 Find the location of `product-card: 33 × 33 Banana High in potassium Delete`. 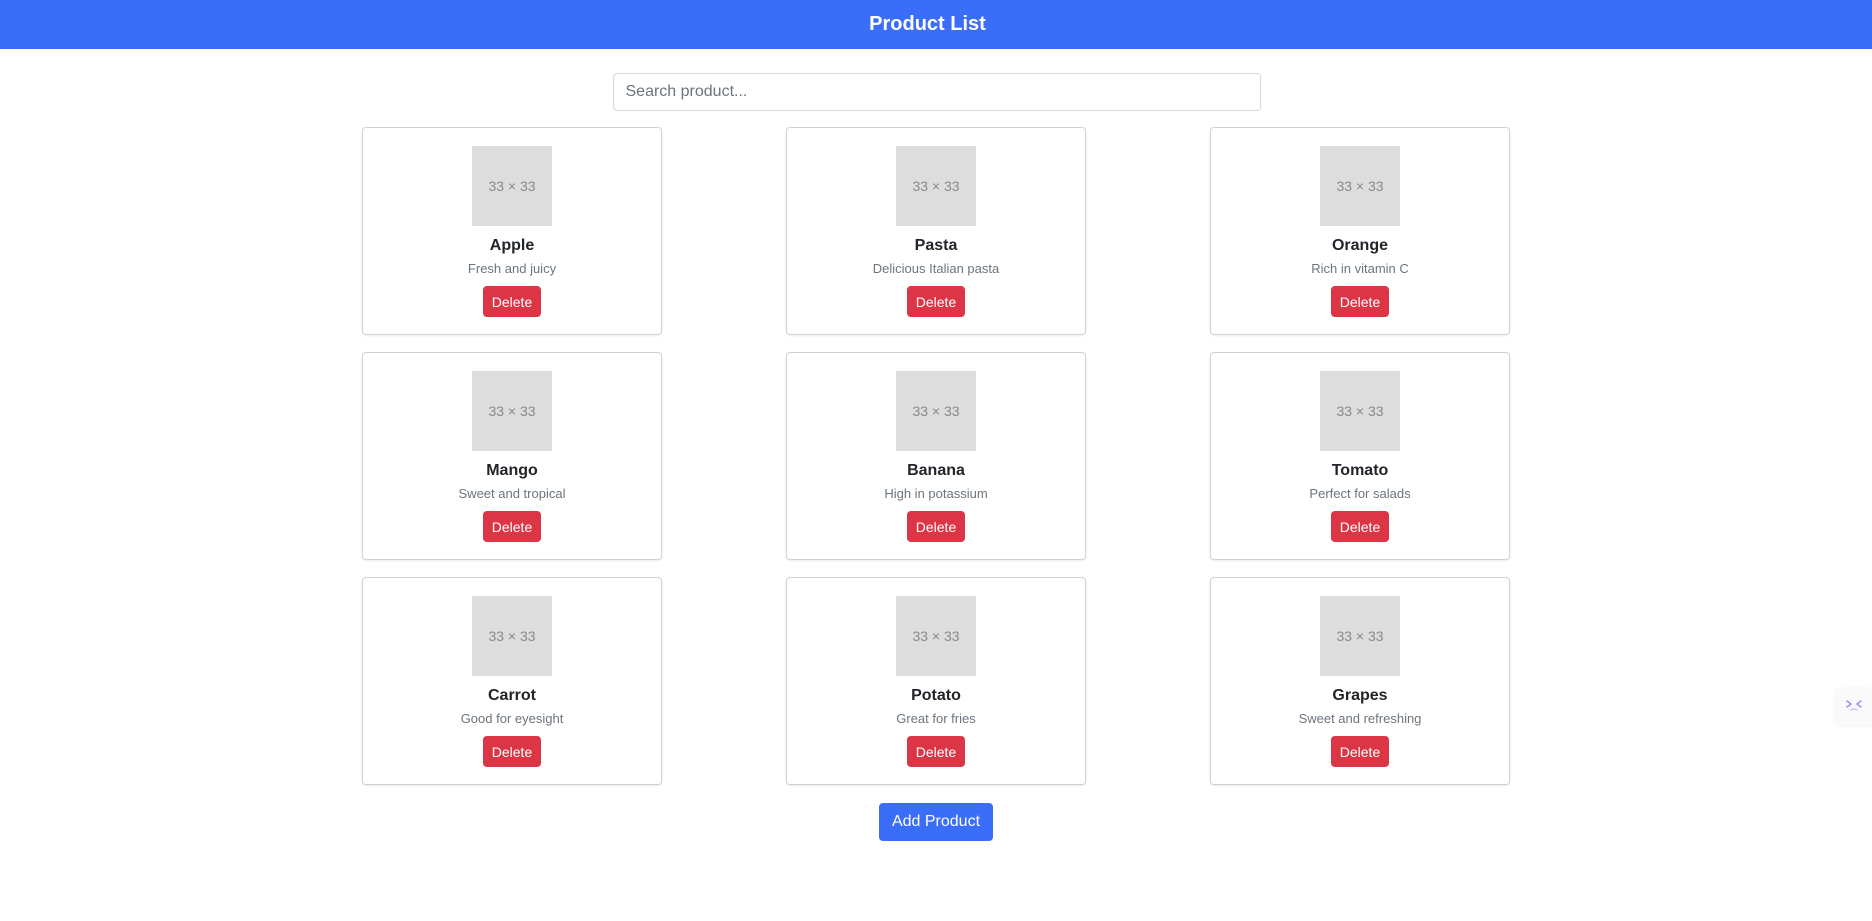

product-card: 33 × 33 Banana High in potassium Delete is located at coordinates (936, 456).